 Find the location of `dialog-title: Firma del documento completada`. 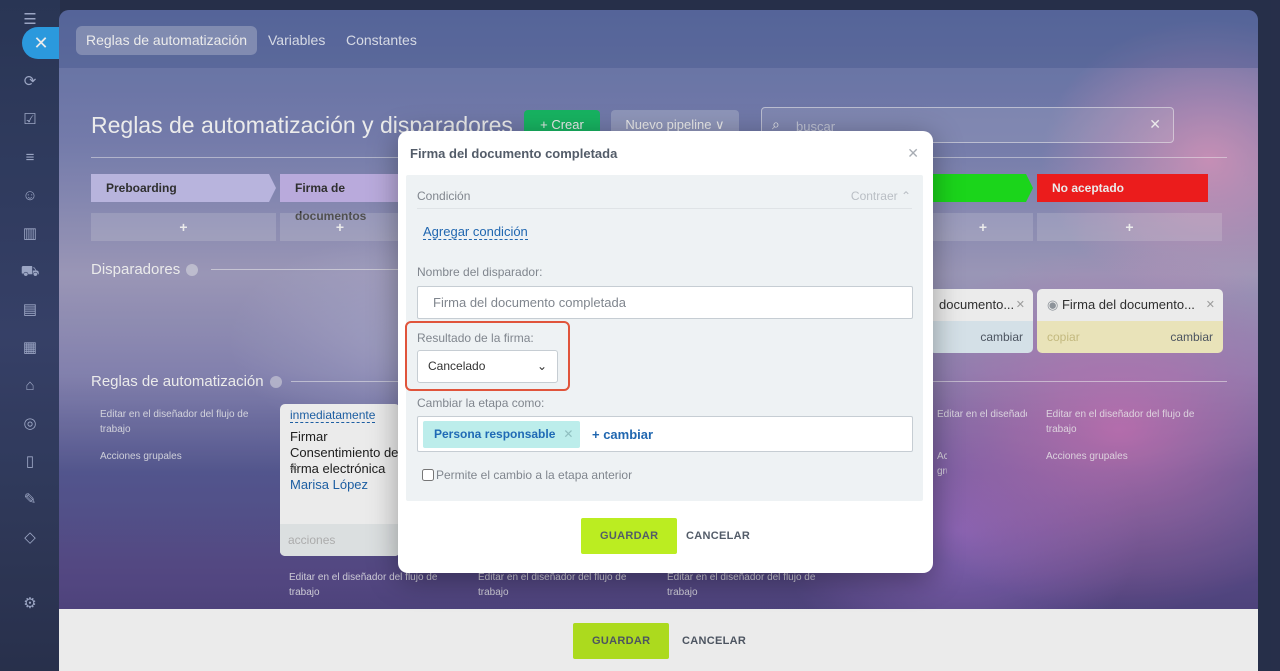

dialog-title: Firma del documento completada is located at coordinates (514, 153).